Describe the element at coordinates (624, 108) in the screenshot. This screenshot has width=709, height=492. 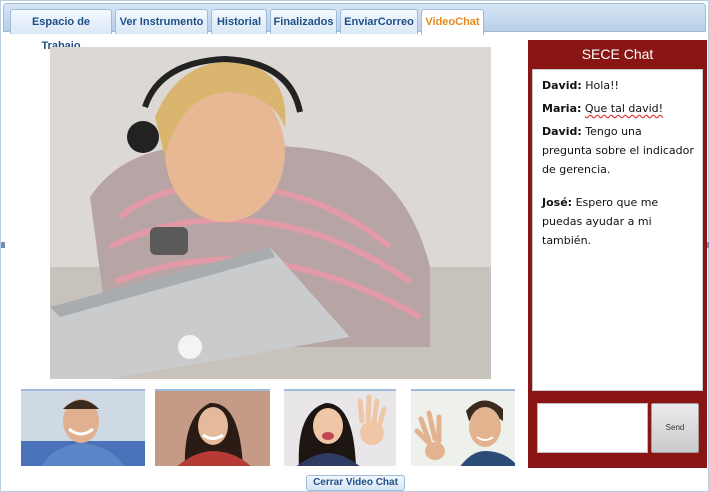
I see `chat-message-text: Que tal david!` at that location.